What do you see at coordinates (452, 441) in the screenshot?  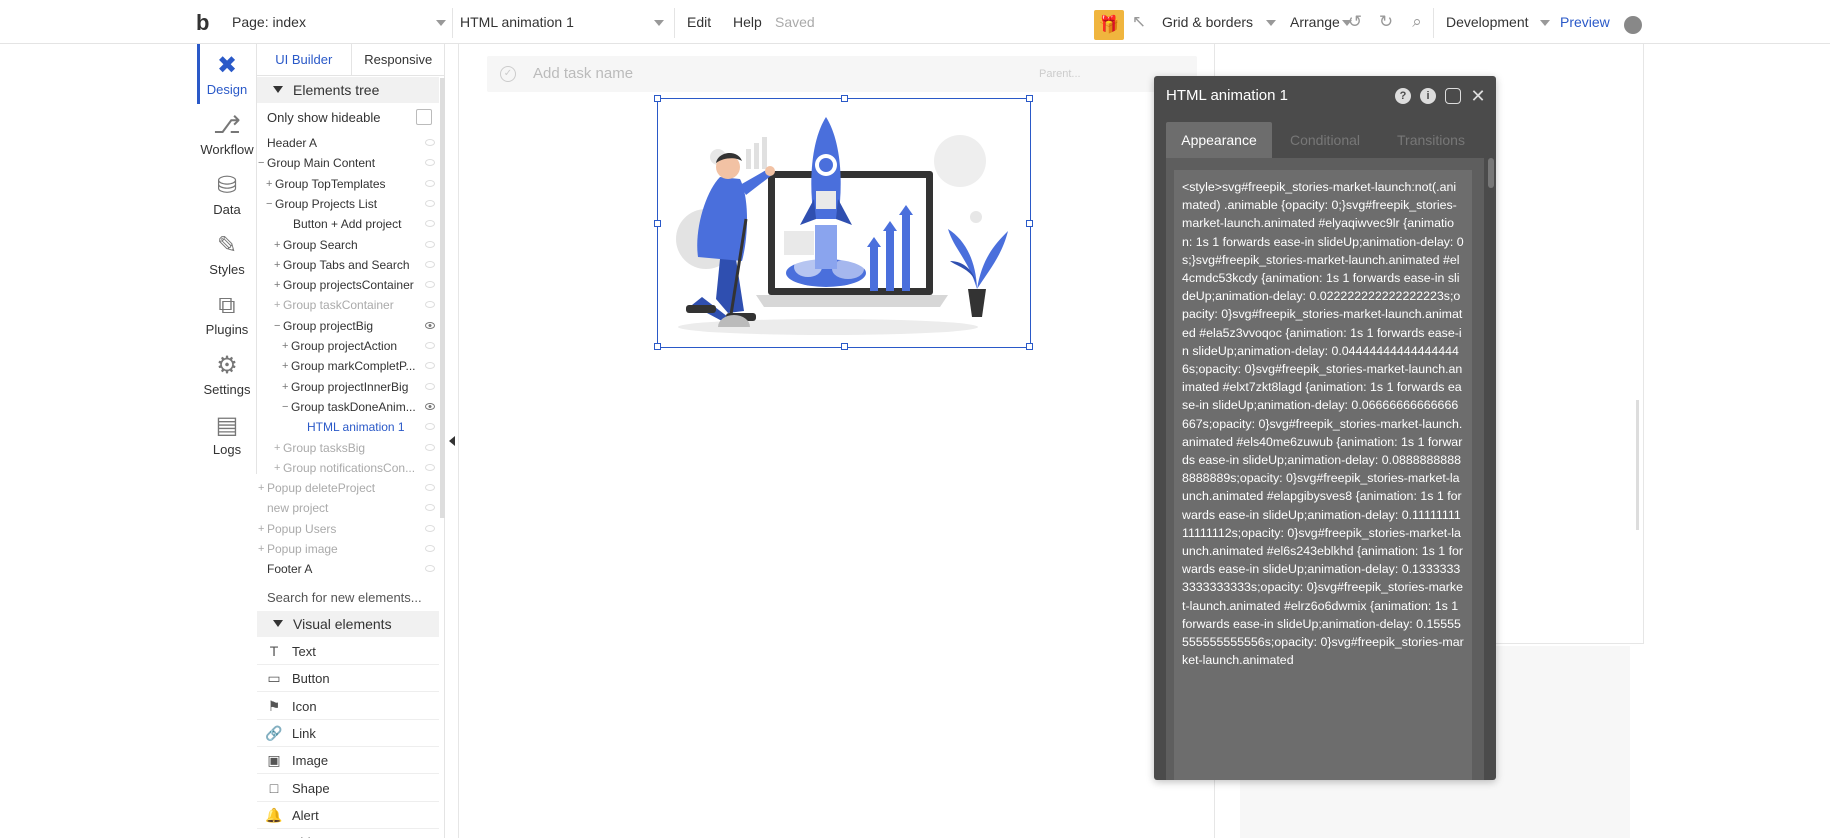 I see `collapse-panel-icon` at bounding box center [452, 441].